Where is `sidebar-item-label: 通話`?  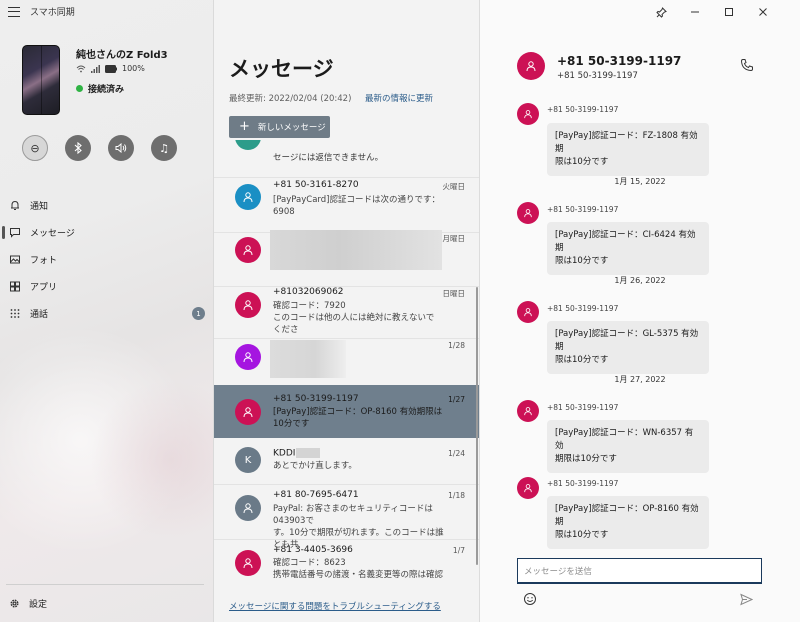
sidebar-item-label: 通話 is located at coordinates (39, 315).